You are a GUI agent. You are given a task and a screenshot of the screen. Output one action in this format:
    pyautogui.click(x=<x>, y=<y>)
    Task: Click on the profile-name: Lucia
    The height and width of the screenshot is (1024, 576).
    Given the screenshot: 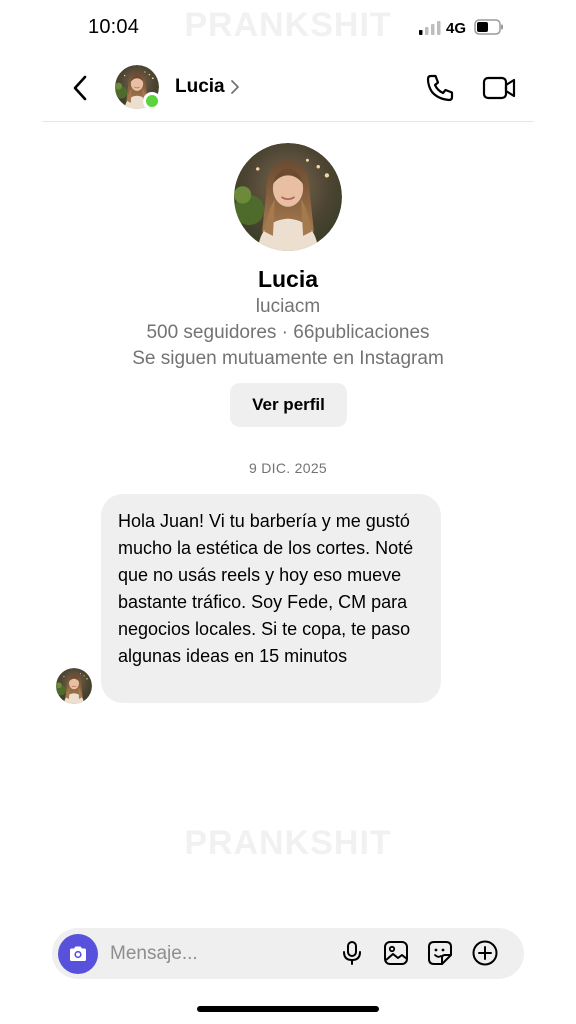 What is the action you would take?
    pyautogui.click(x=288, y=279)
    